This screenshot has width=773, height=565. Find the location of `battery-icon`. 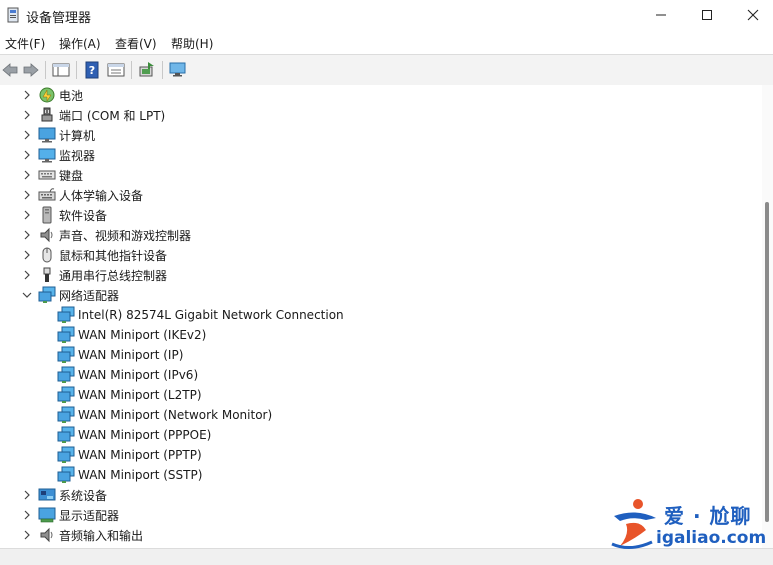

battery-icon is located at coordinates (47, 95).